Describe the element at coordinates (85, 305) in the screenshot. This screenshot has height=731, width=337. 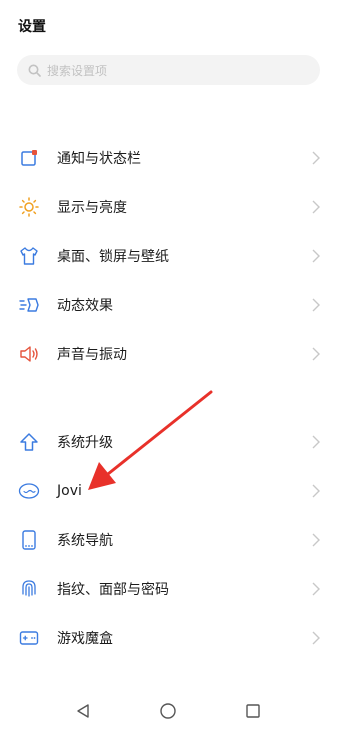
I see `settings-item-label: 动态效果` at that location.